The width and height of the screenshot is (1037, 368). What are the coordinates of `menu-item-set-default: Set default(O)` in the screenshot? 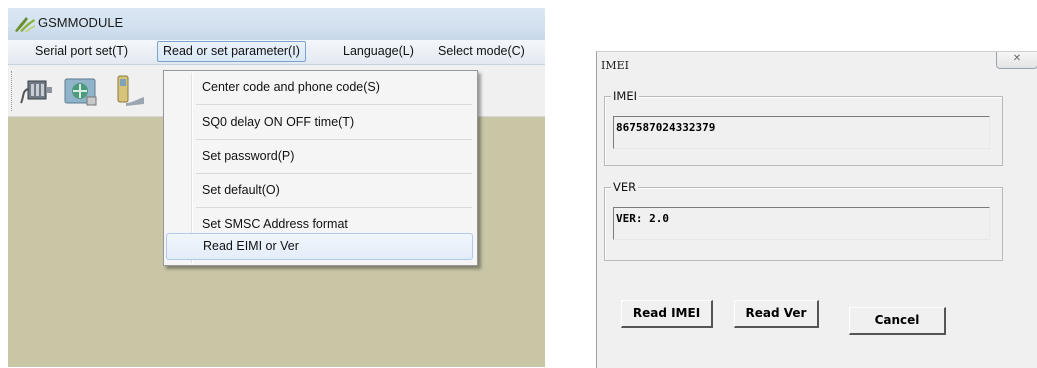 It's located at (319, 190).